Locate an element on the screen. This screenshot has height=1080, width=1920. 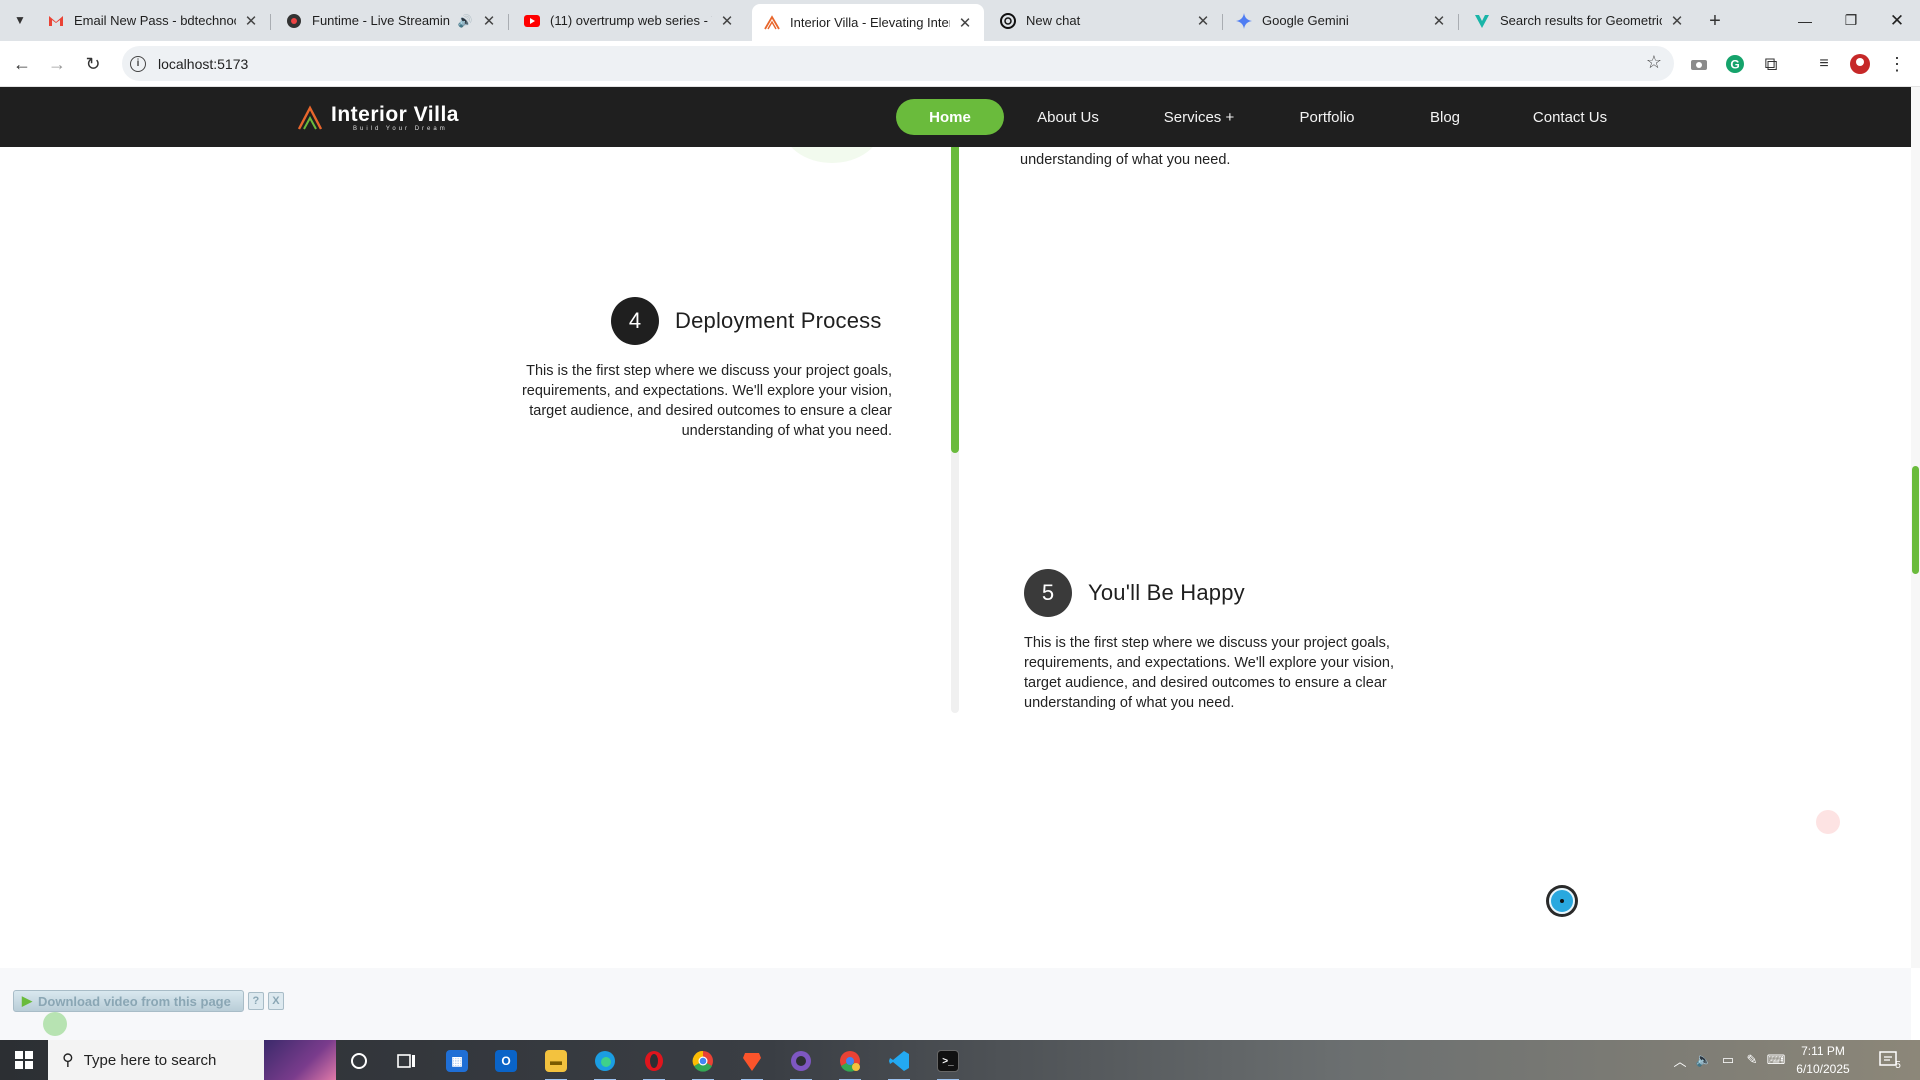
task-view-icon is located at coordinates (407, 1061).